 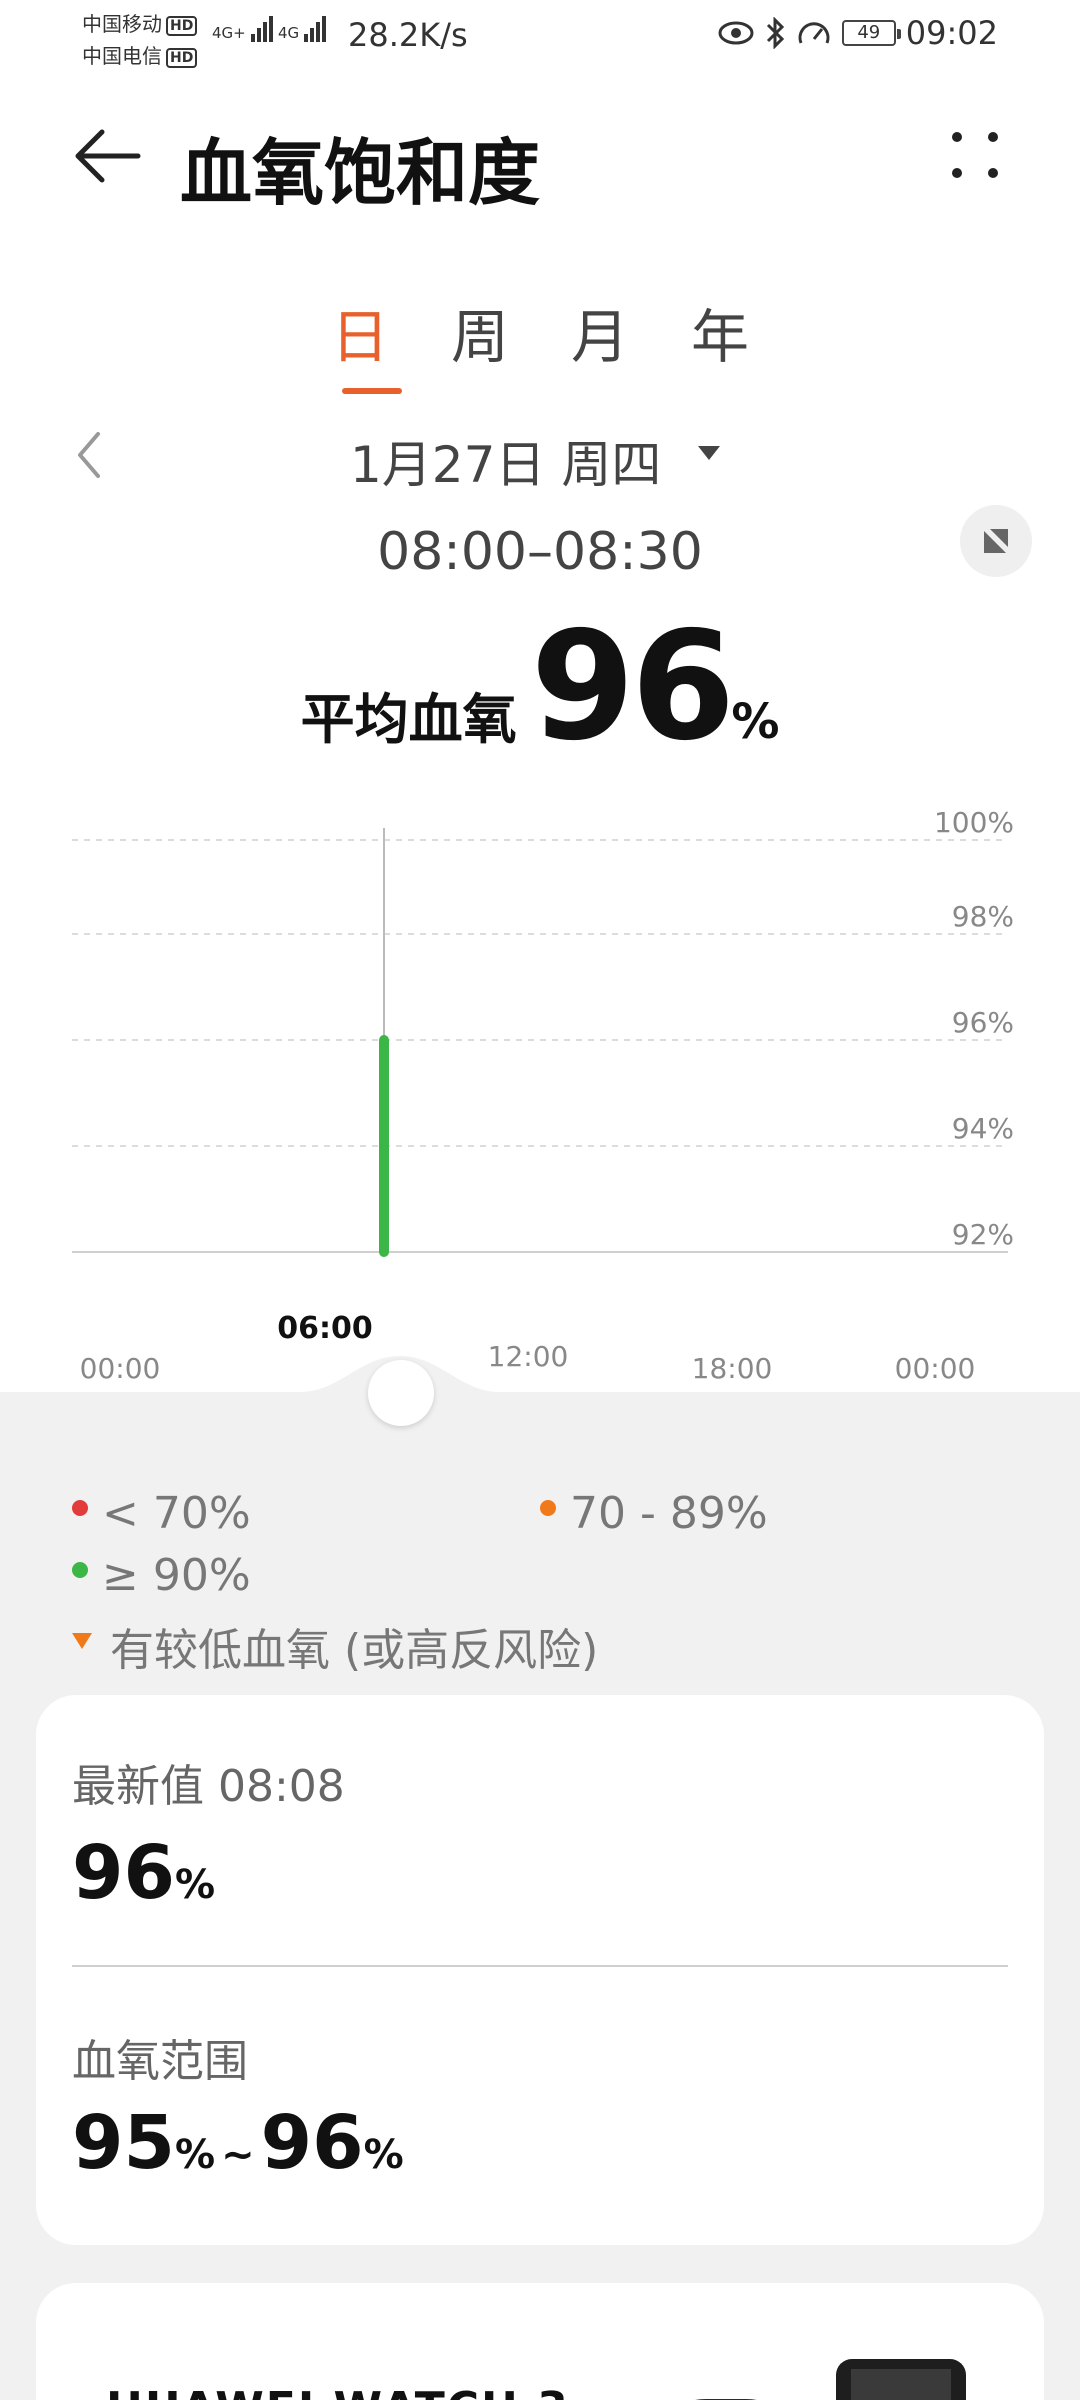 What do you see at coordinates (160, 2061) in the screenshot?
I see `range-label: 血氧范围` at bounding box center [160, 2061].